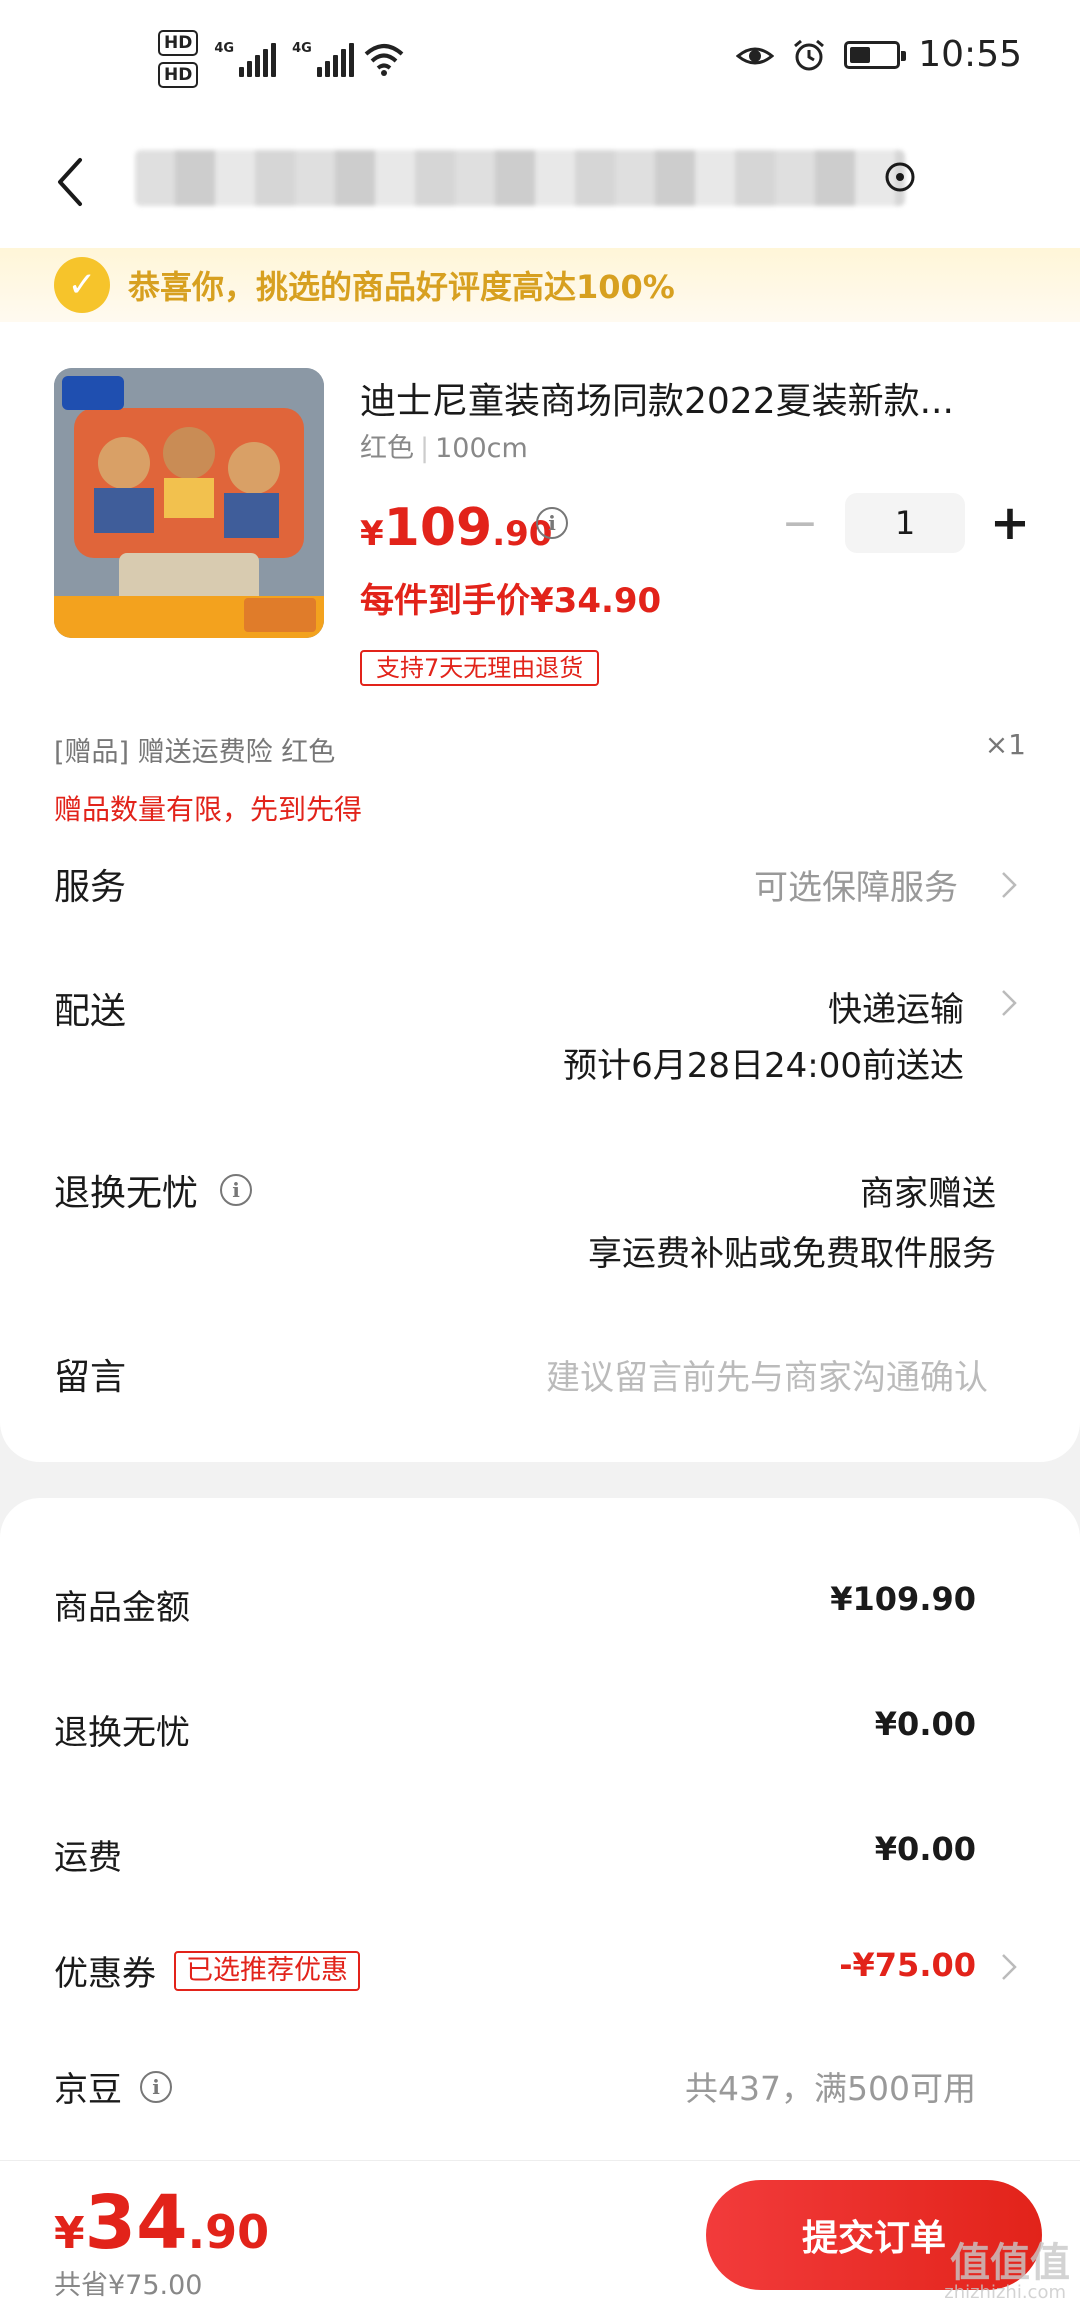 The height and width of the screenshot is (2310, 1080). Describe the element at coordinates (925, 1724) in the screenshot. I see `worry-fee-value: ¥0.00` at that location.